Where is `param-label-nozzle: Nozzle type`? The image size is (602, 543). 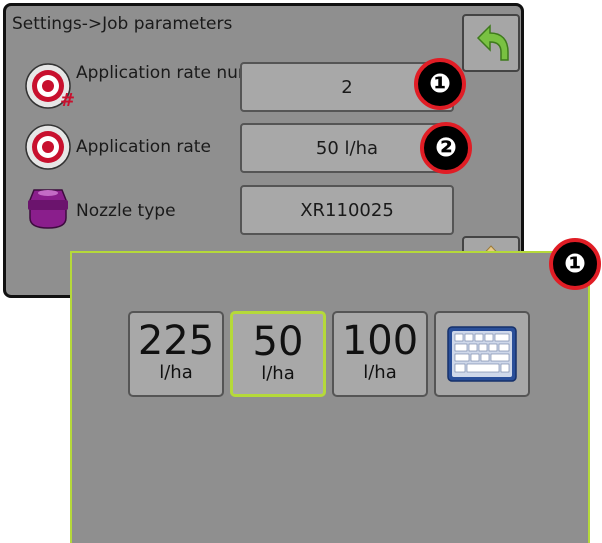 param-label-nozzle: Nozzle type is located at coordinates (126, 211).